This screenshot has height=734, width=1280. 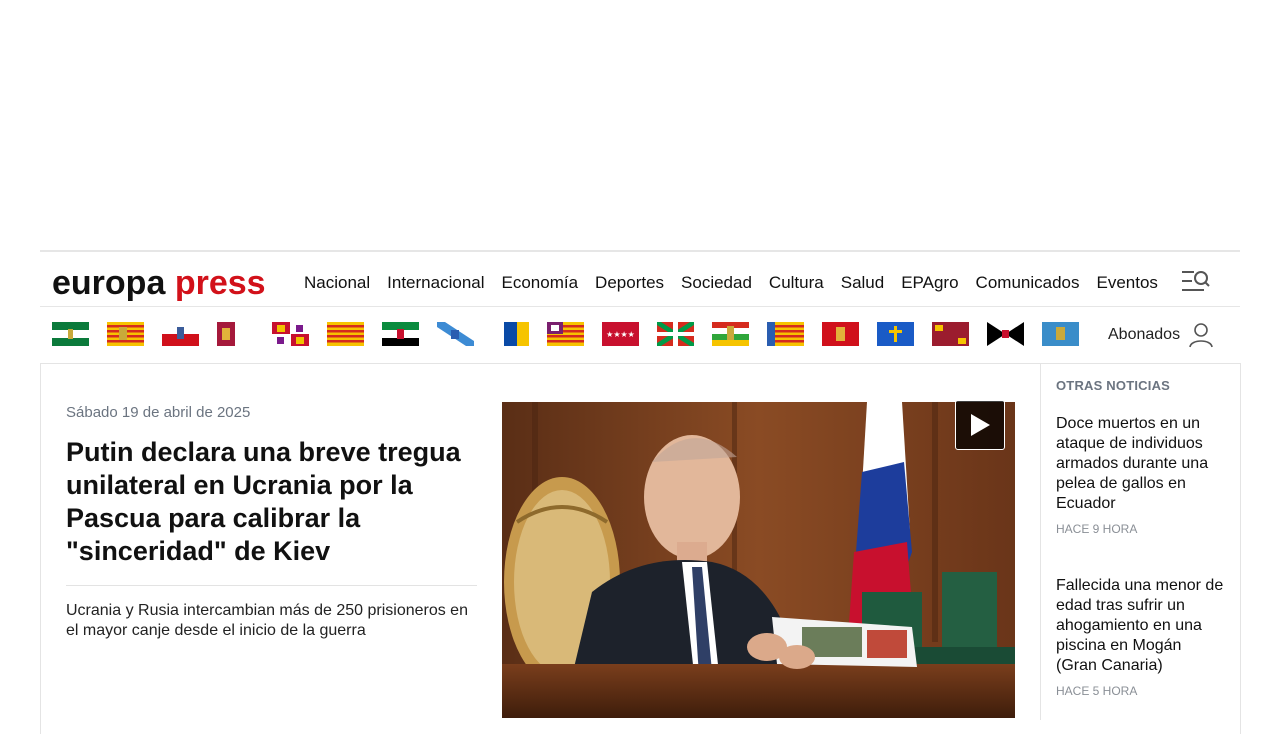 I want to click on baleares-flag-icon, so click(x=565, y=334).